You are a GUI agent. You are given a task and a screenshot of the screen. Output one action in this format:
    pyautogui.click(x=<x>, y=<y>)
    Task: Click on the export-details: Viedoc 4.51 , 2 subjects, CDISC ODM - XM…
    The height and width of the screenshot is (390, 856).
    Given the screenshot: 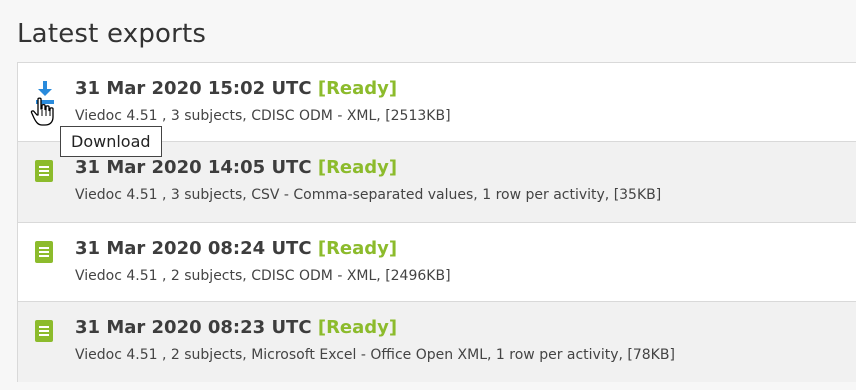 What is the action you would take?
    pyautogui.click(x=263, y=276)
    